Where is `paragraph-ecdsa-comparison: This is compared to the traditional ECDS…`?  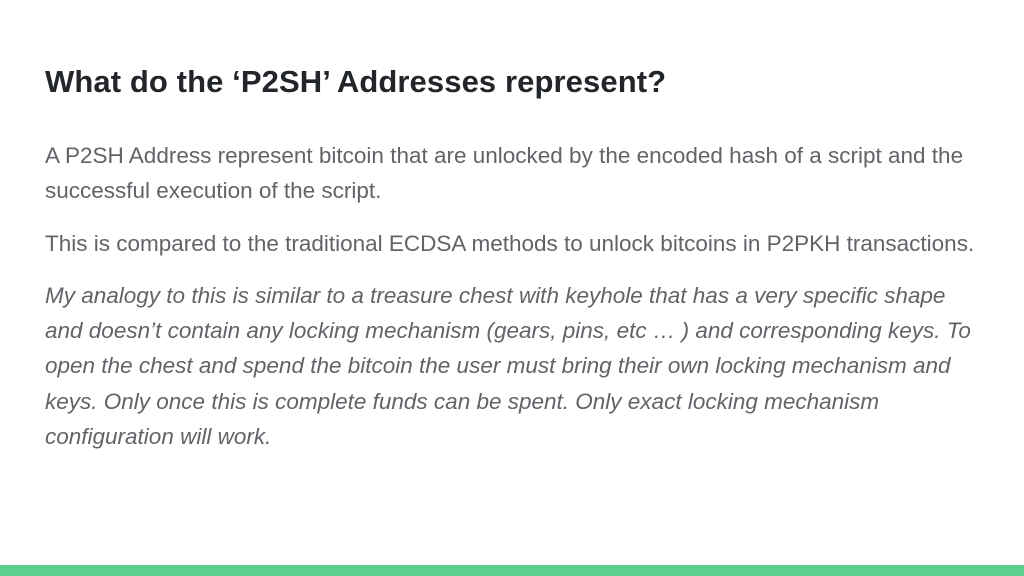 paragraph-ecdsa-comparison: This is compared to the traditional ECDS… is located at coordinates (510, 243).